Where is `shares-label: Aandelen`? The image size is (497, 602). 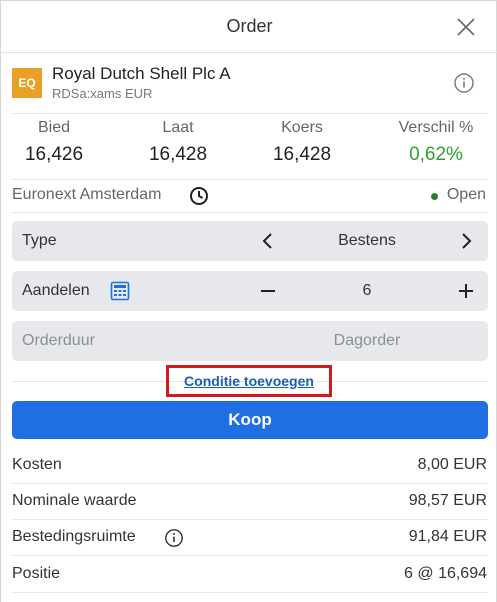 shares-label: Aandelen is located at coordinates (56, 290).